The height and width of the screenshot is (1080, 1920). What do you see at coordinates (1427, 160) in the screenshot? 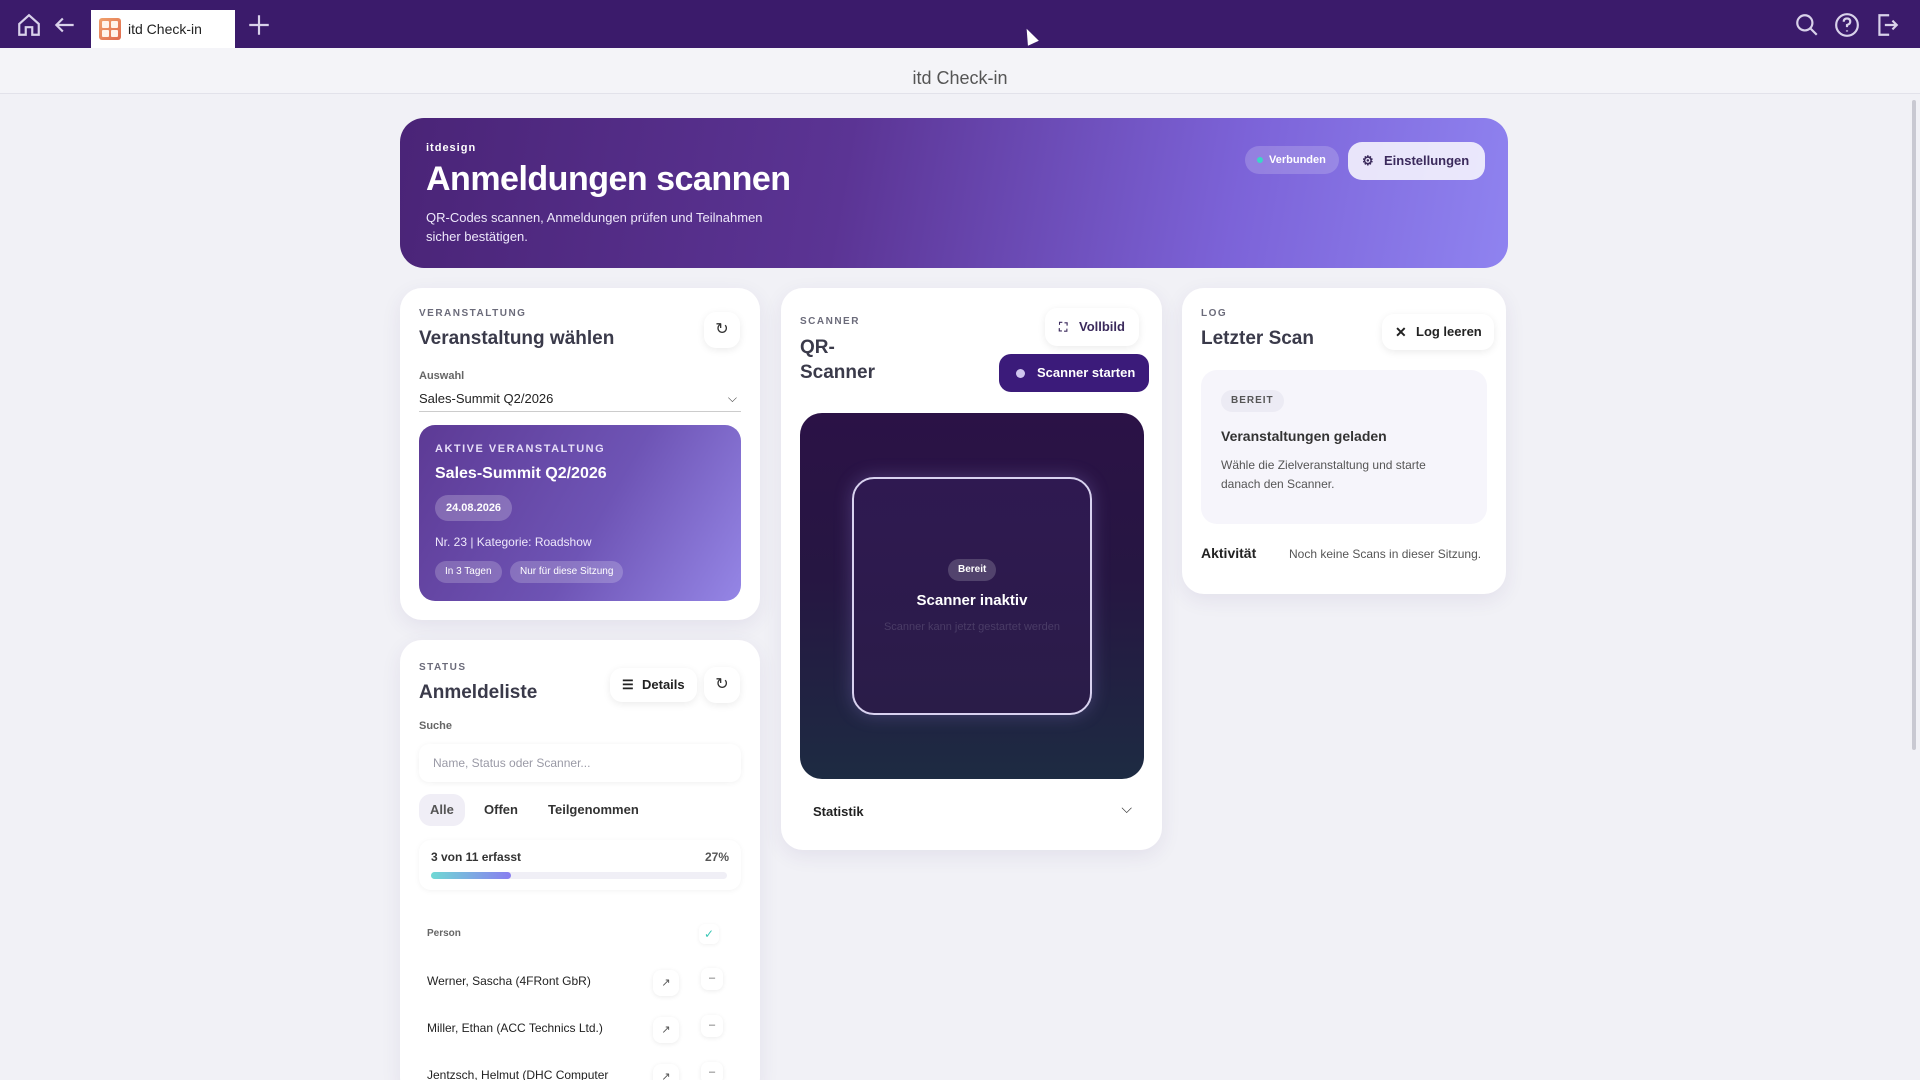
I see `settings-label: Einstellungen` at bounding box center [1427, 160].